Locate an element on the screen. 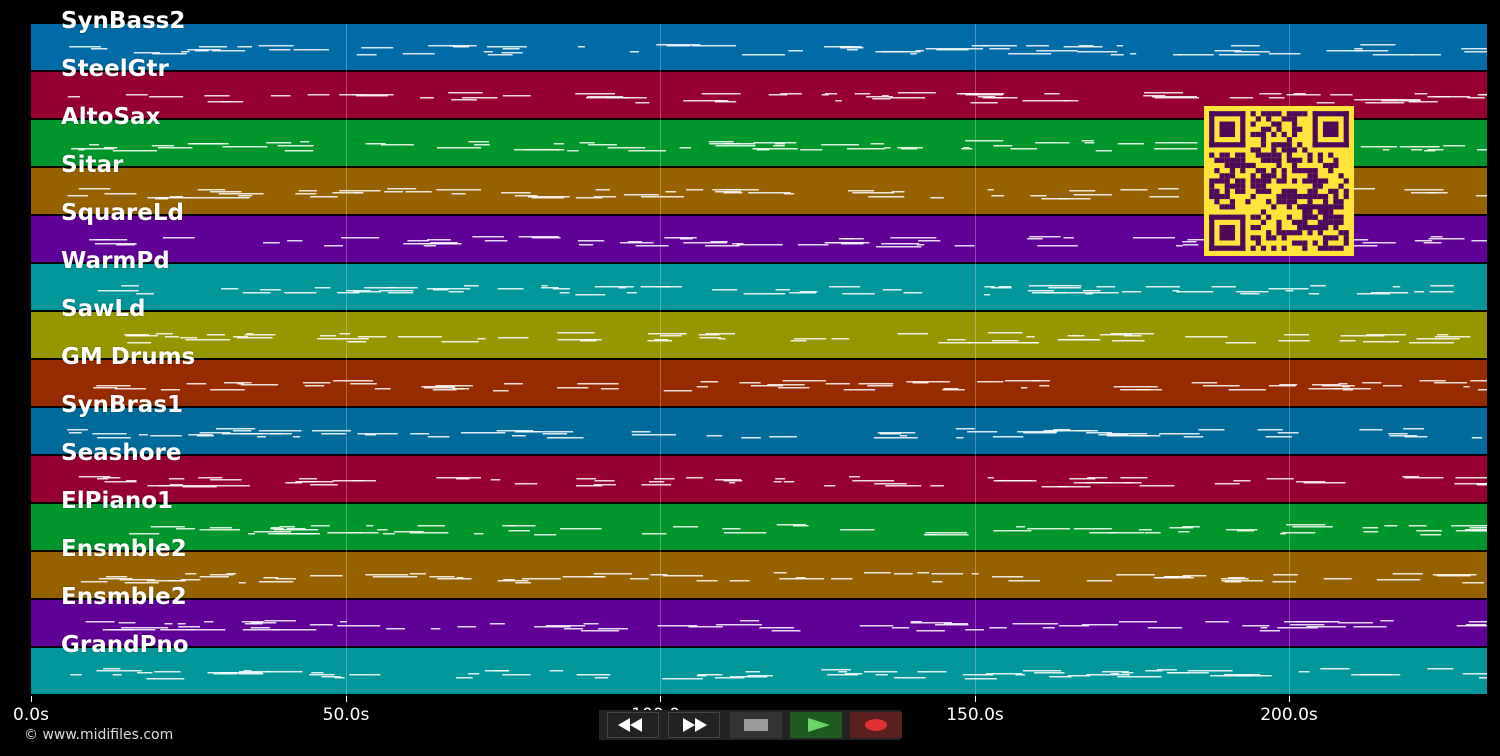 The image size is (1500, 756). track-label: GM Drums is located at coordinates (128, 357).